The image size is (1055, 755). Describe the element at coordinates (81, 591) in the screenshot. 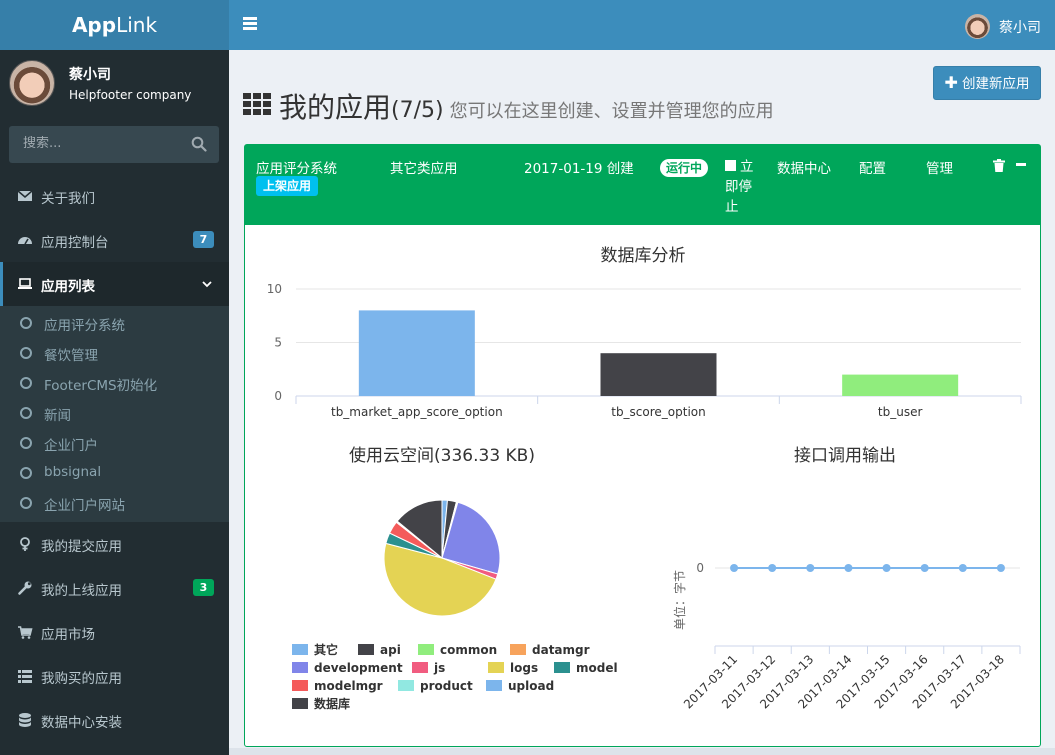

I see `sidebar-item-label: 我的上线应用` at that location.